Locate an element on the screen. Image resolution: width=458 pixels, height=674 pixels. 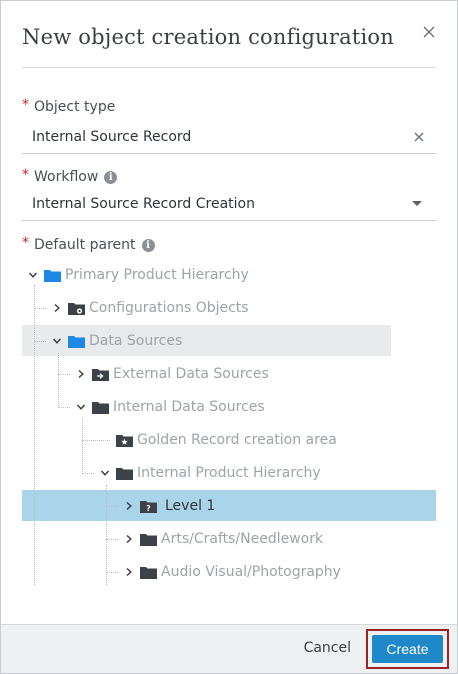
create-button-focus-frame: Create is located at coordinates (407, 649).